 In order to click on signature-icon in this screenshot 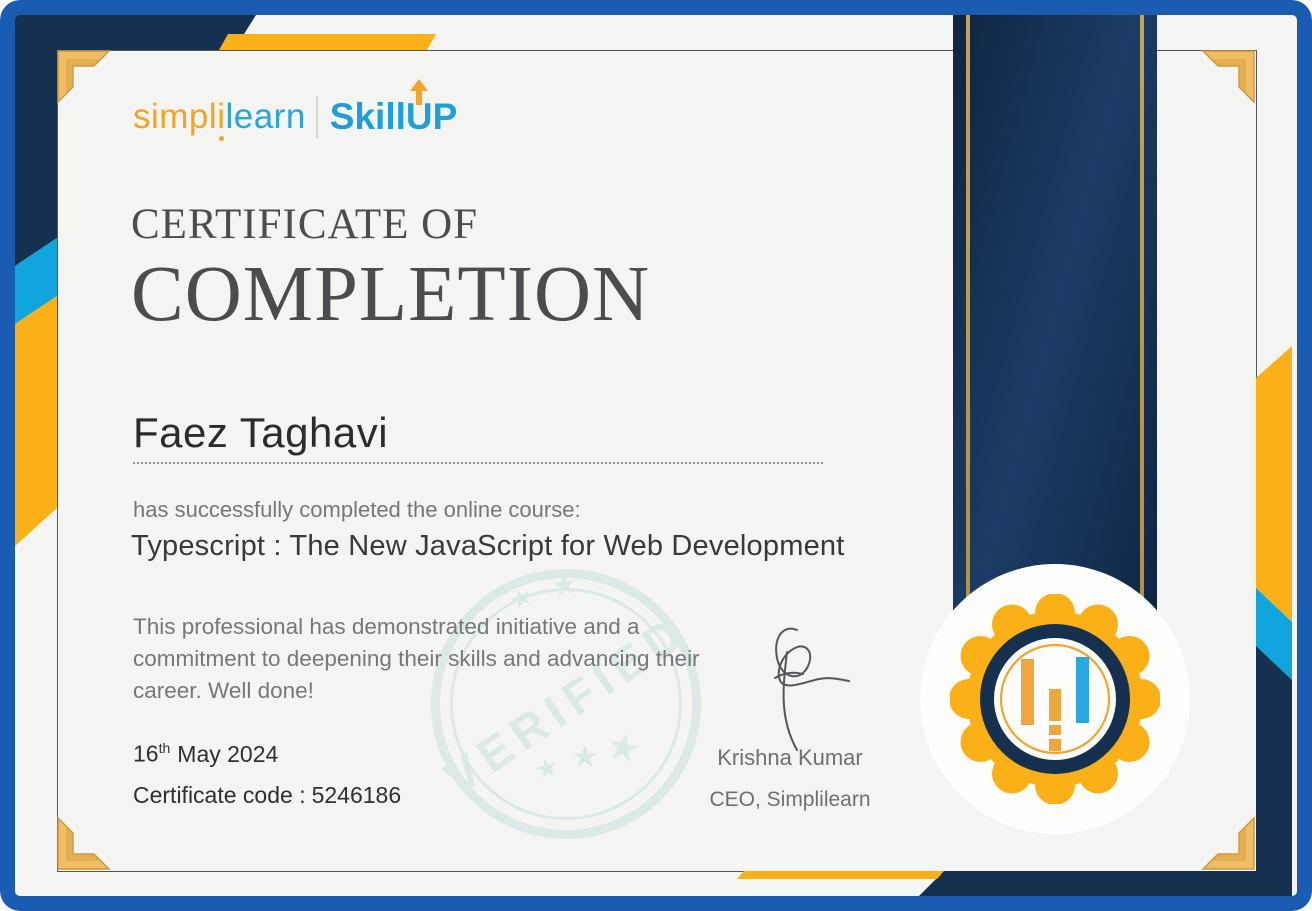, I will do `click(812, 689)`.